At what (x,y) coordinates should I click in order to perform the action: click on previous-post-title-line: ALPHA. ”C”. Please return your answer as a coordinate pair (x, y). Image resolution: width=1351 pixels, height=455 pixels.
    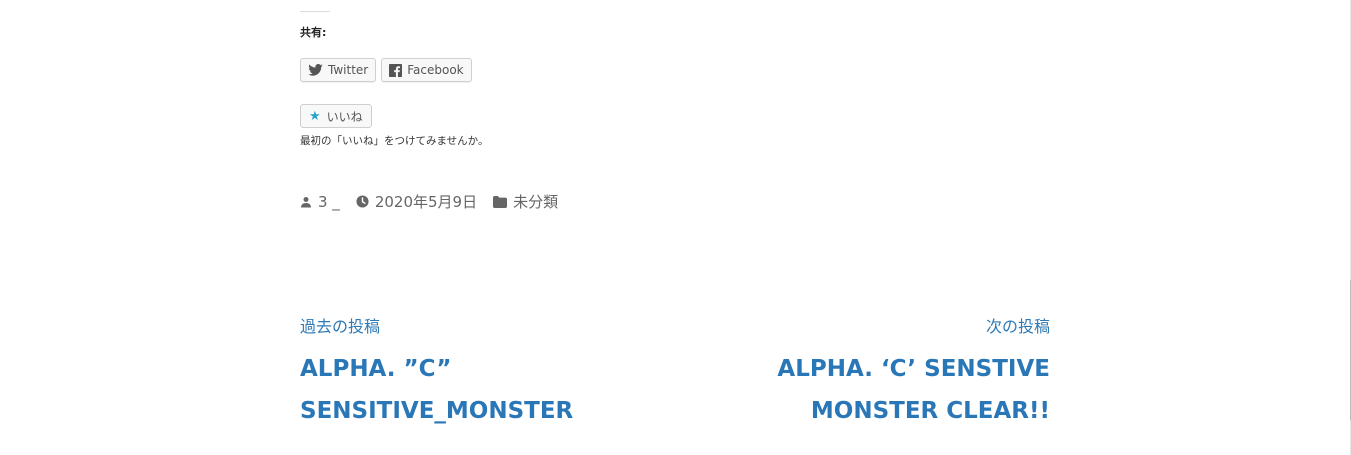
    Looking at the image, I should click on (376, 369).